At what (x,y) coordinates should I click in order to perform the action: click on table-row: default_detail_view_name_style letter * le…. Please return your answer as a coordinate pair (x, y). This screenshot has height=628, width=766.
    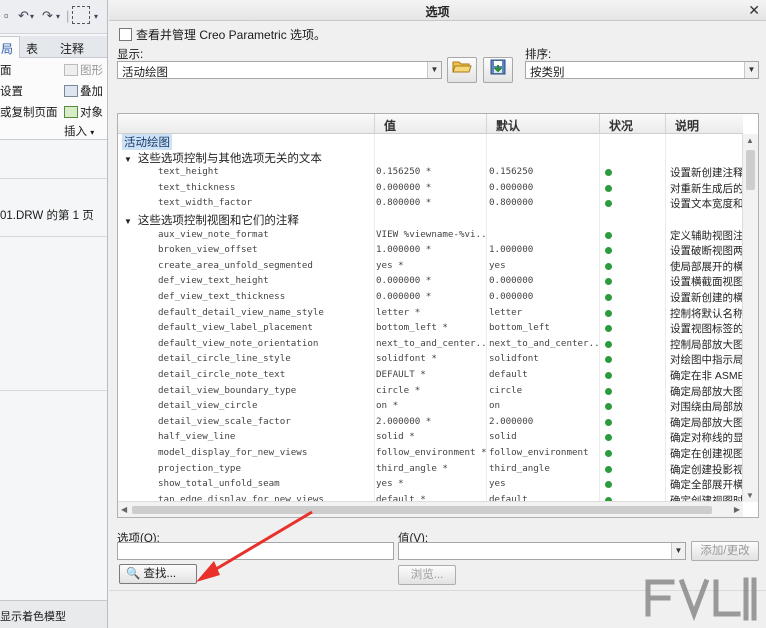
    Looking at the image, I should click on (430, 314).